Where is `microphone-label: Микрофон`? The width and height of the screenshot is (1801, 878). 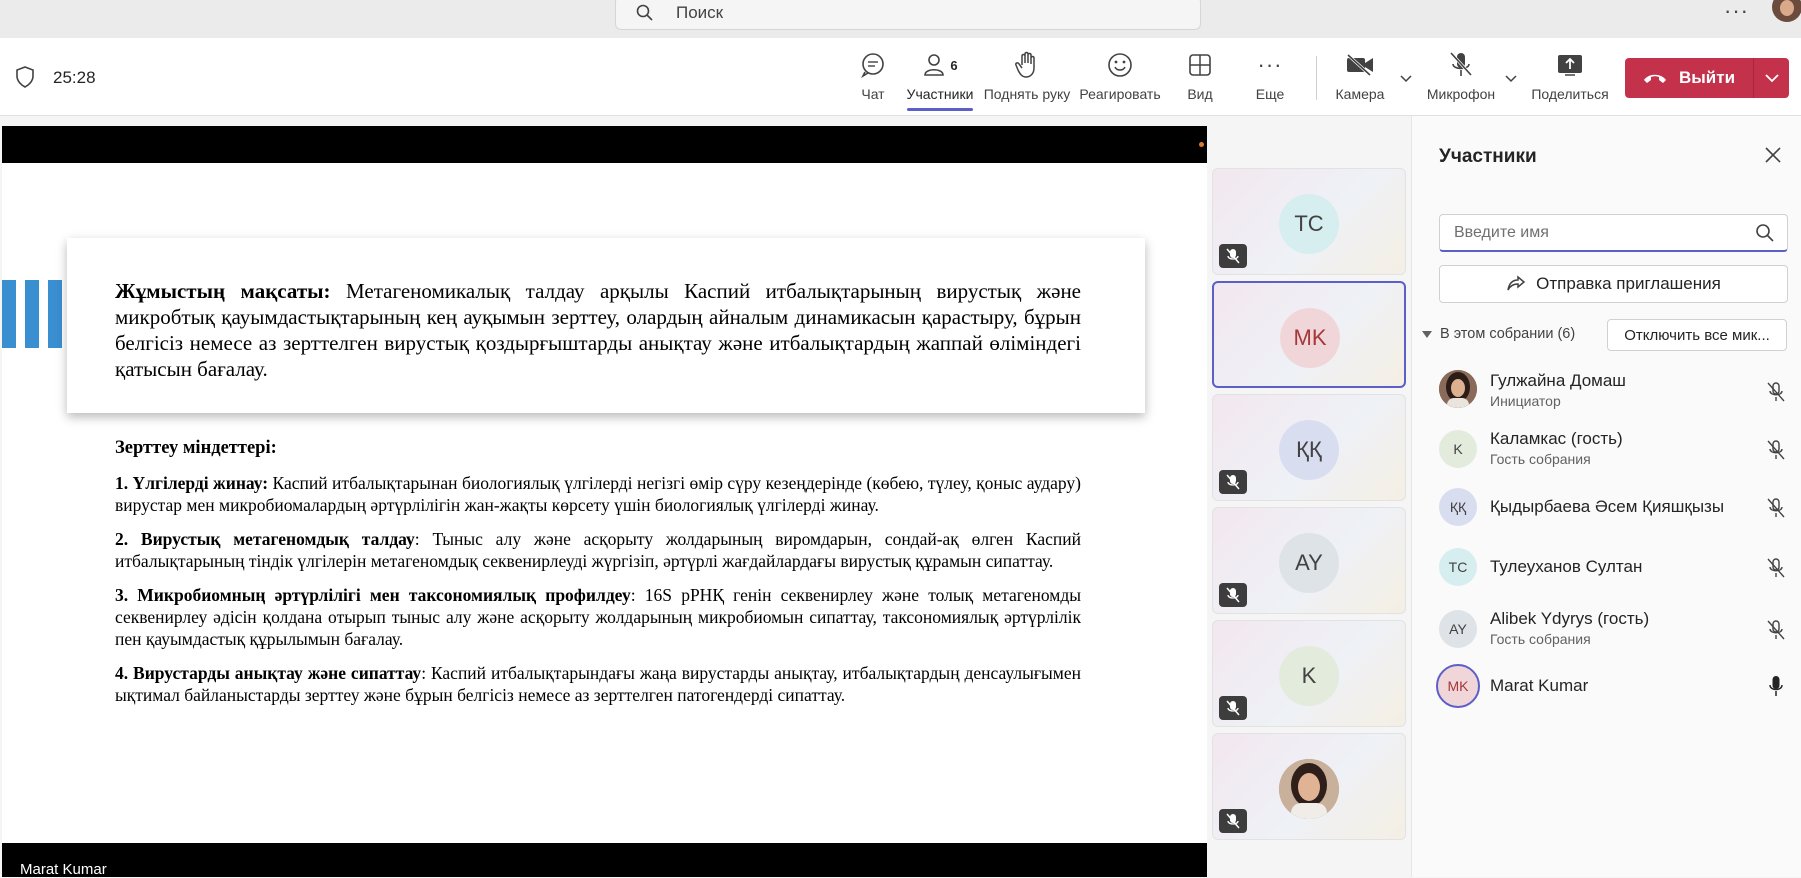 microphone-label: Микрофон is located at coordinates (1461, 94).